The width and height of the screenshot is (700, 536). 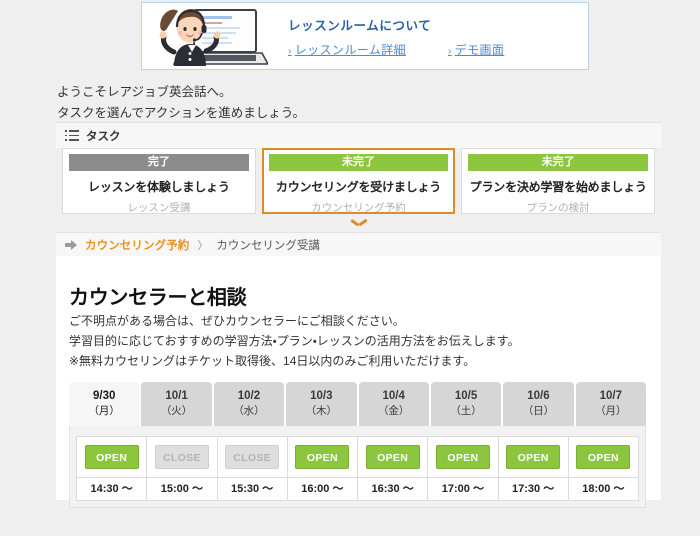 What do you see at coordinates (112, 488) in the screenshot?
I see `slot-time-label: 14:30 〜` at bounding box center [112, 488].